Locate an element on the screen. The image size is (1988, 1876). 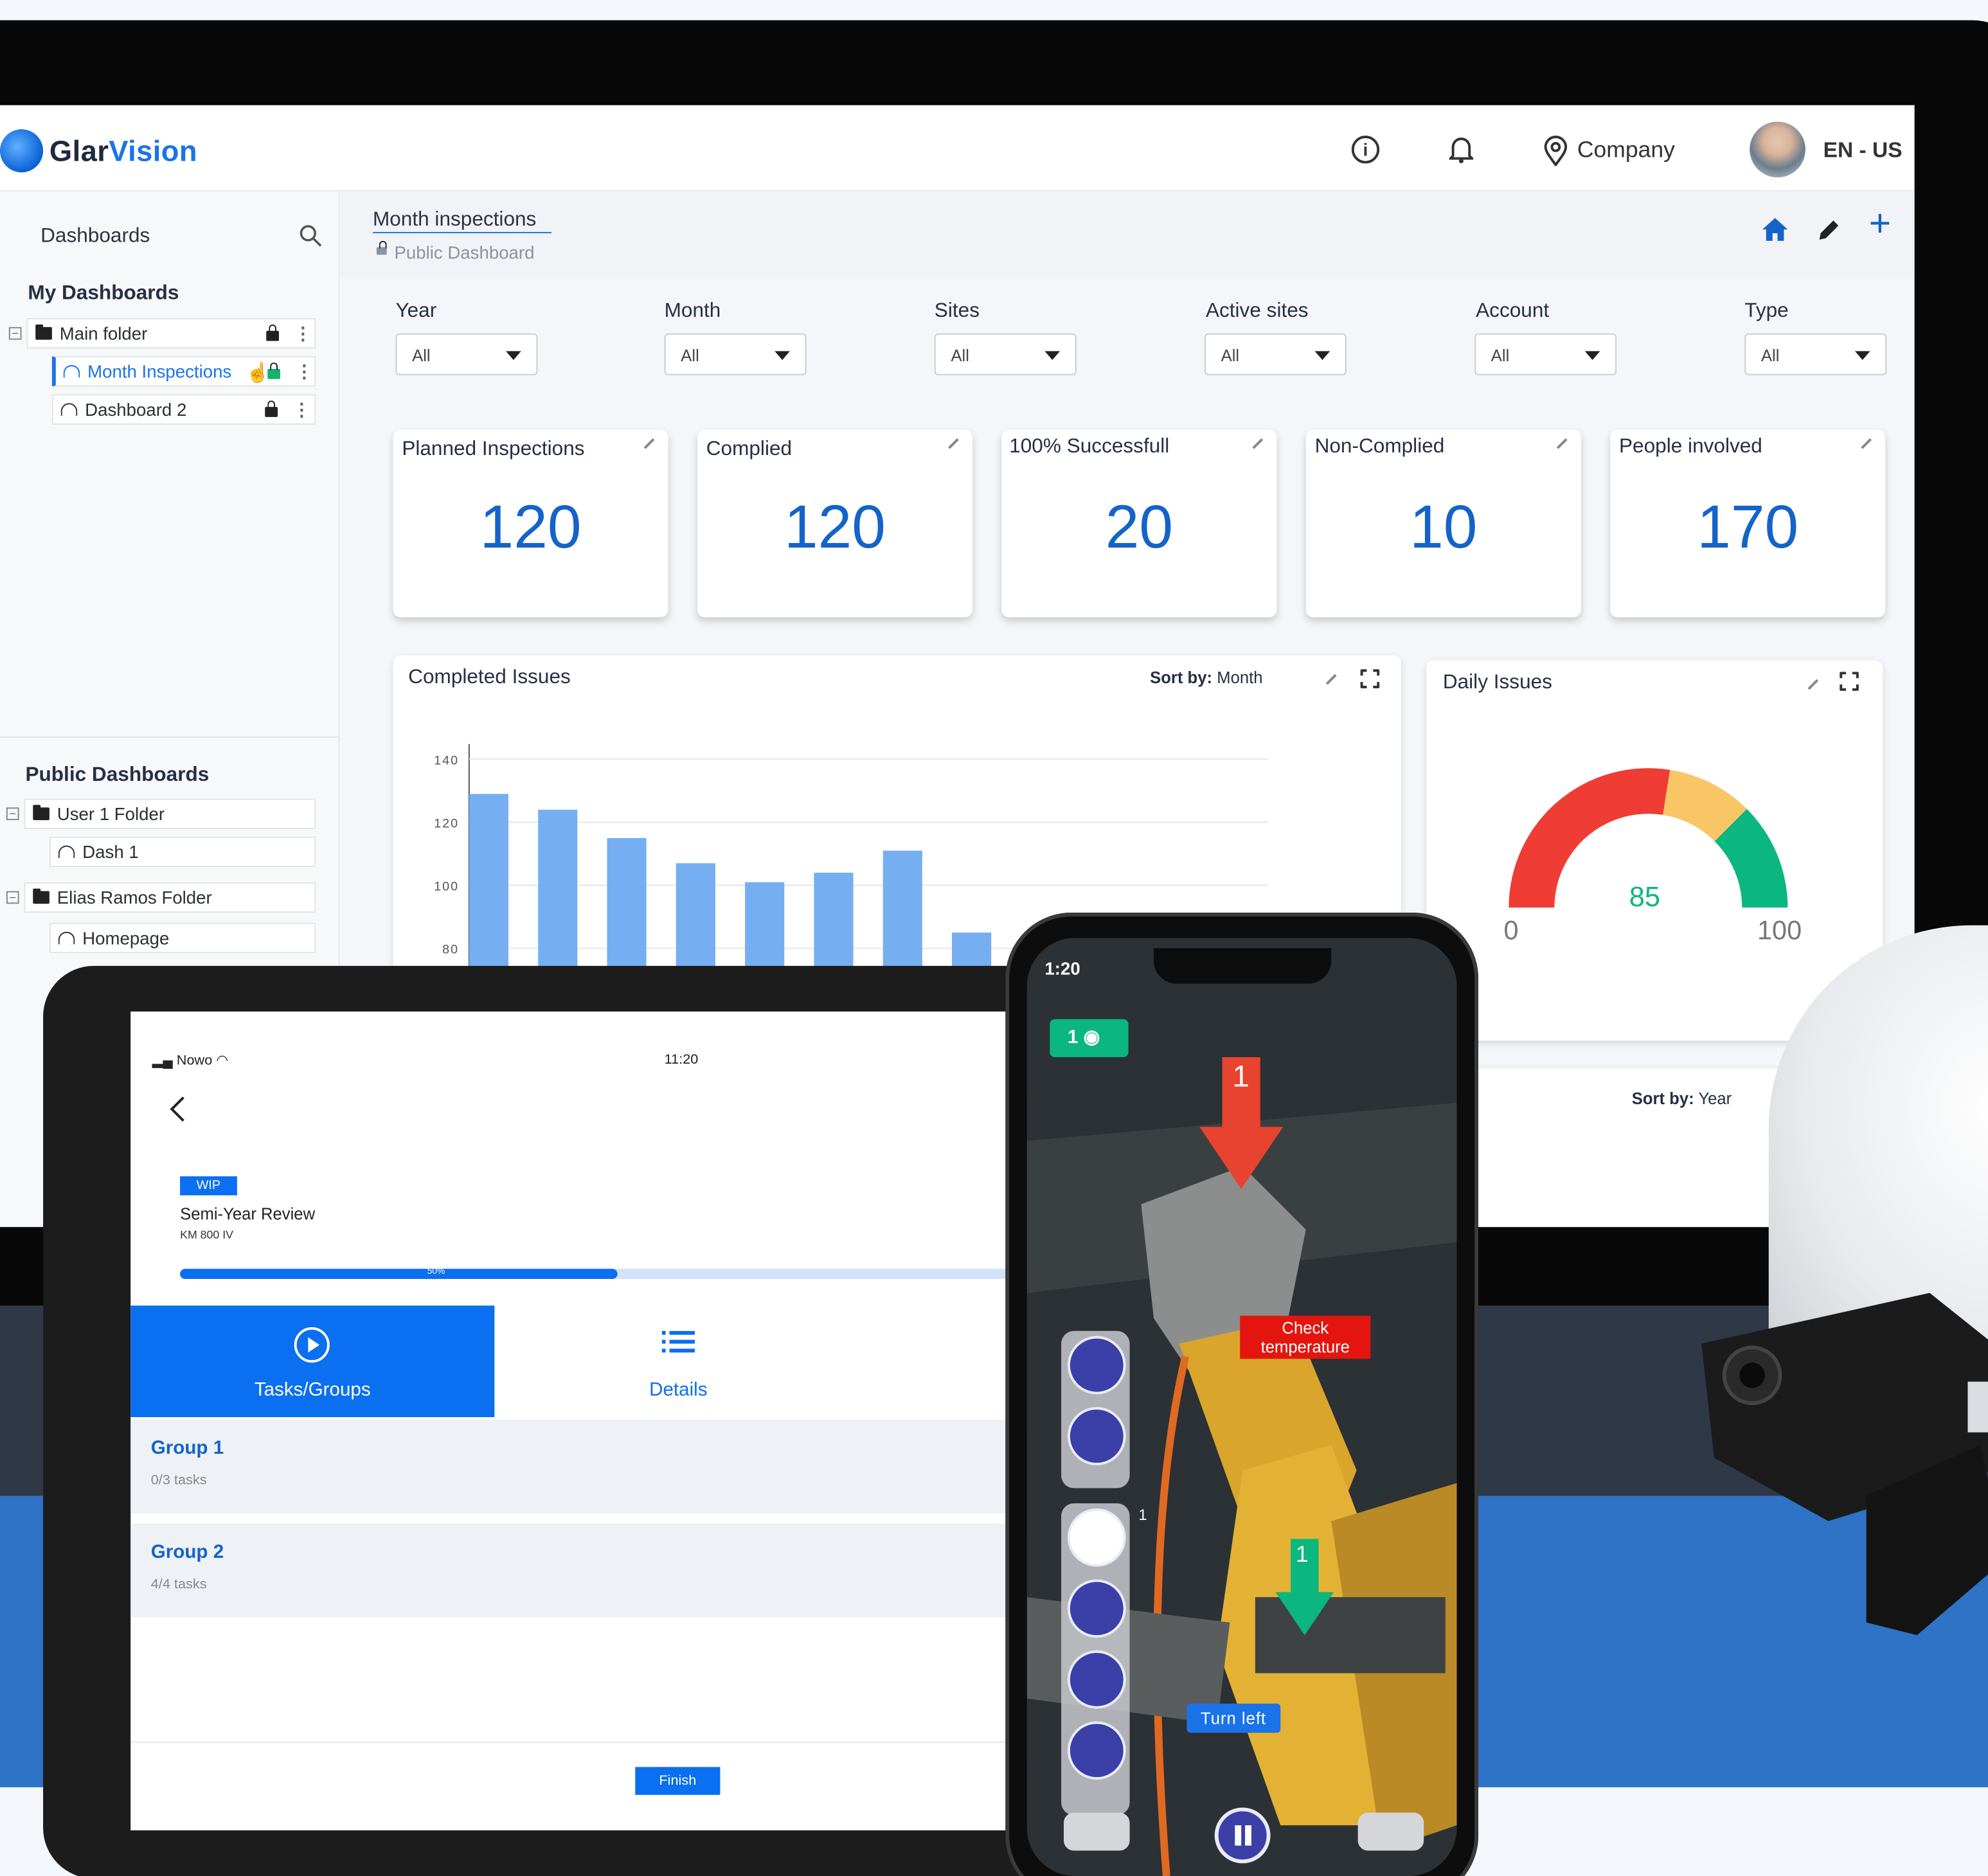
filter-month-select: All is located at coordinates (736, 354).